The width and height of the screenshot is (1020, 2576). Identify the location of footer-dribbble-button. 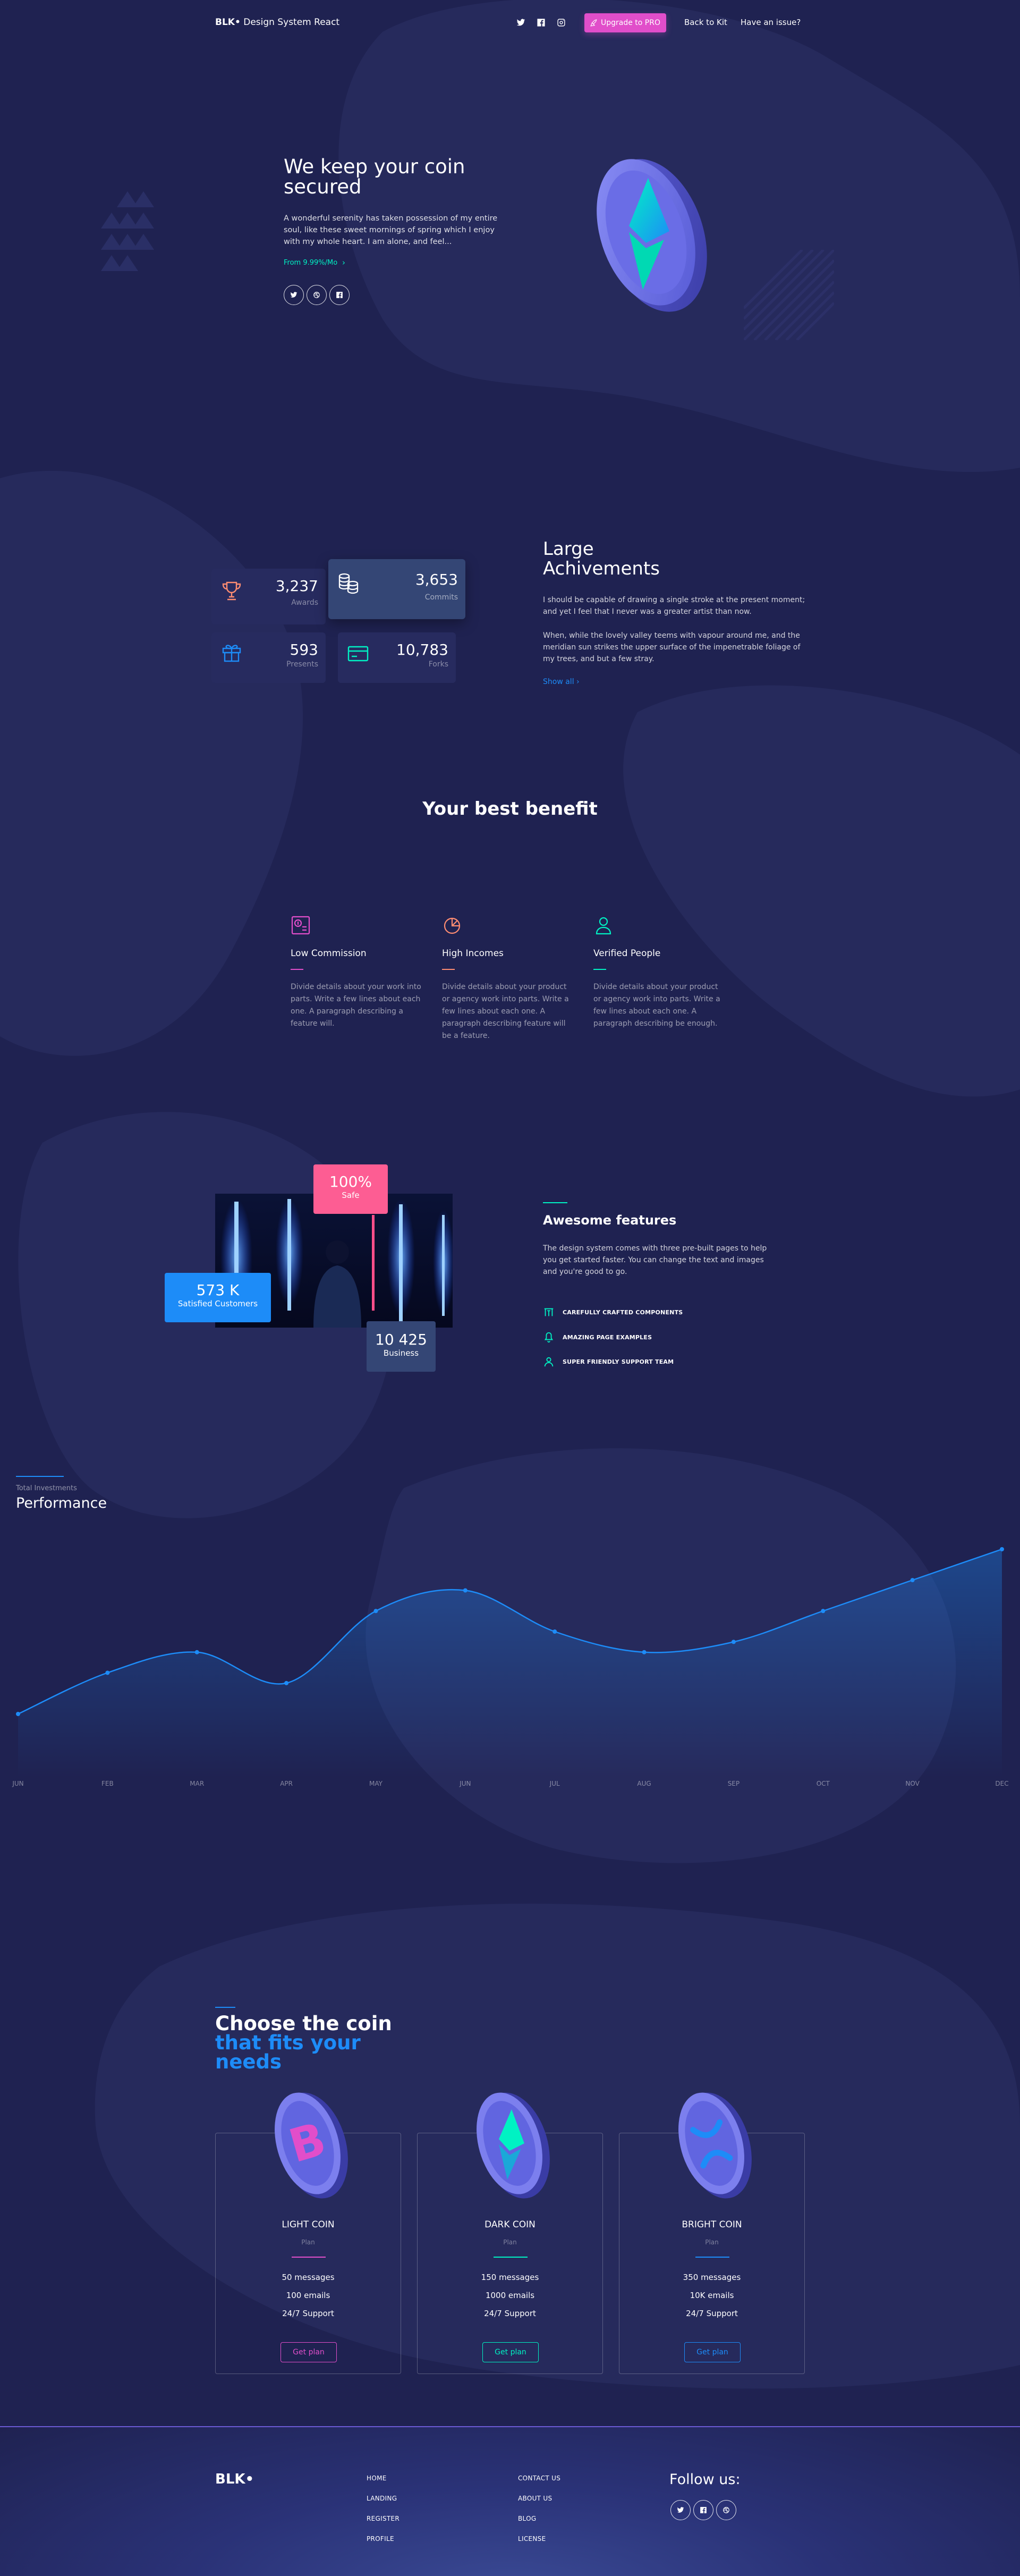
(726, 2510).